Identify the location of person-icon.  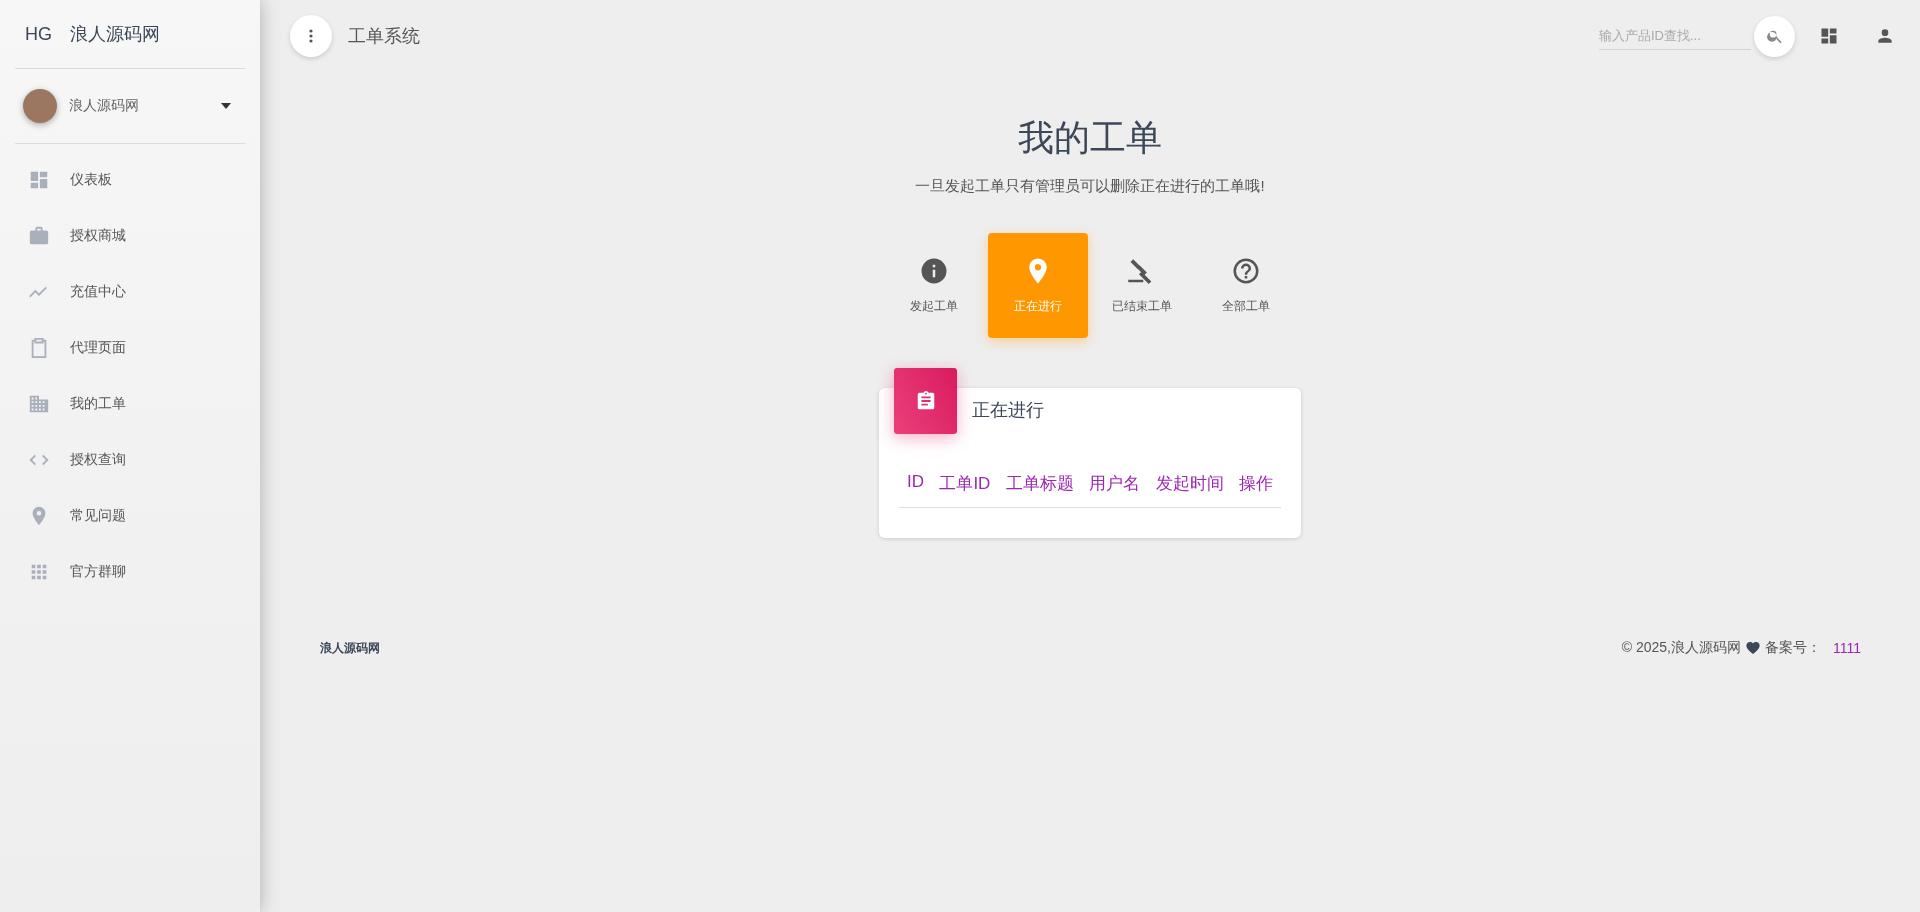
(1885, 36).